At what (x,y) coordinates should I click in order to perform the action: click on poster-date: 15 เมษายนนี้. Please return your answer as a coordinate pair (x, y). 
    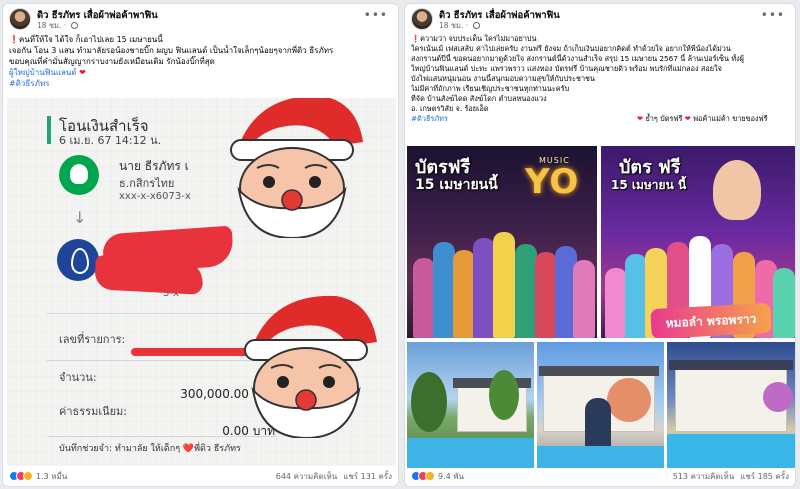
    Looking at the image, I should click on (456, 185).